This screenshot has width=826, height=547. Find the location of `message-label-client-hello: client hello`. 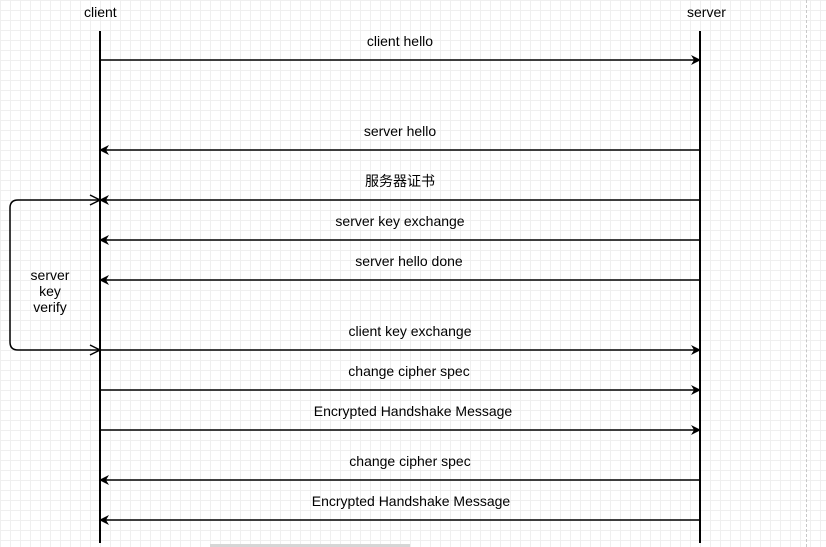

message-label-client-hello: client hello is located at coordinates (400, 41).